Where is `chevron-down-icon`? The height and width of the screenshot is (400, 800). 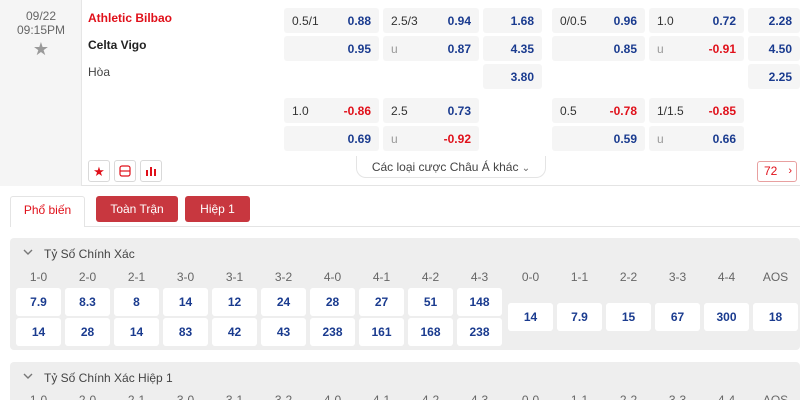 chevron-down-icon is located at coordinates (28, 376).